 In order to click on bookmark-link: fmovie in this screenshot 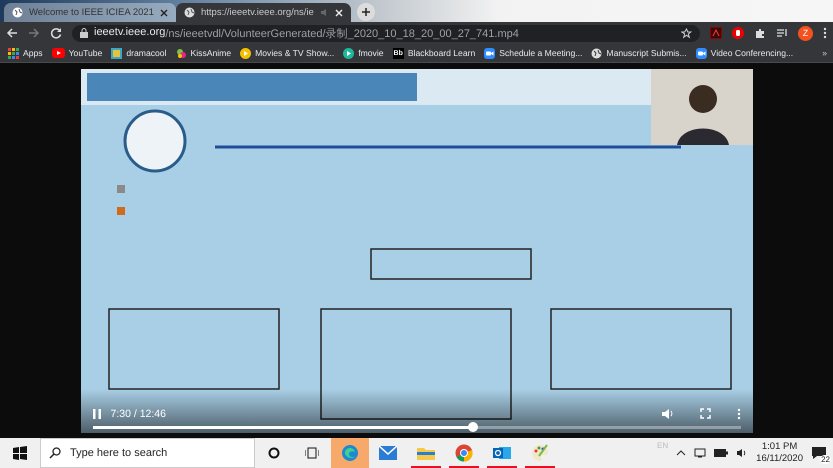, I will do `click(363, 53)`.